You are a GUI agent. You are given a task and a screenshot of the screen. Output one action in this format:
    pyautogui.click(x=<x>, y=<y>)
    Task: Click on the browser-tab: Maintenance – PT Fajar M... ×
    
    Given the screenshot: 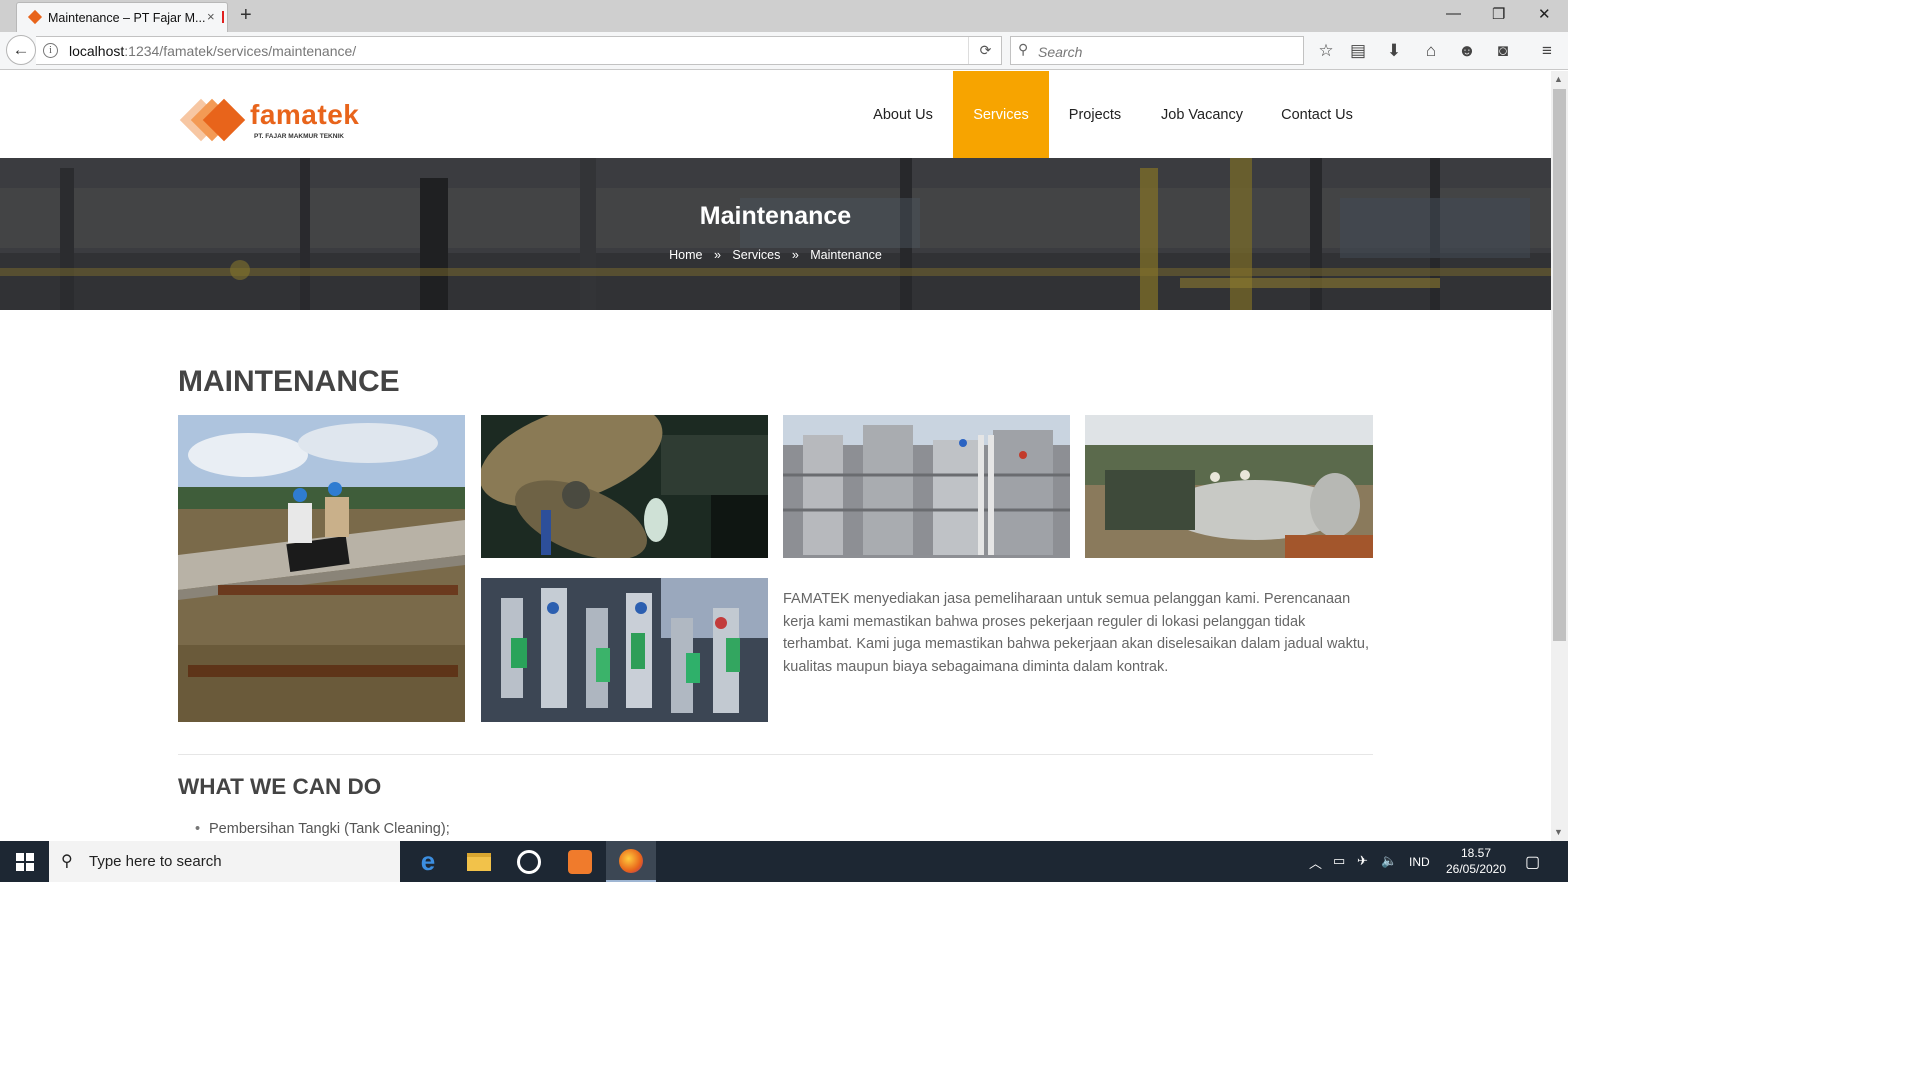 What is the action you would take?
    pyautogui.click(x=122, y=17)
    